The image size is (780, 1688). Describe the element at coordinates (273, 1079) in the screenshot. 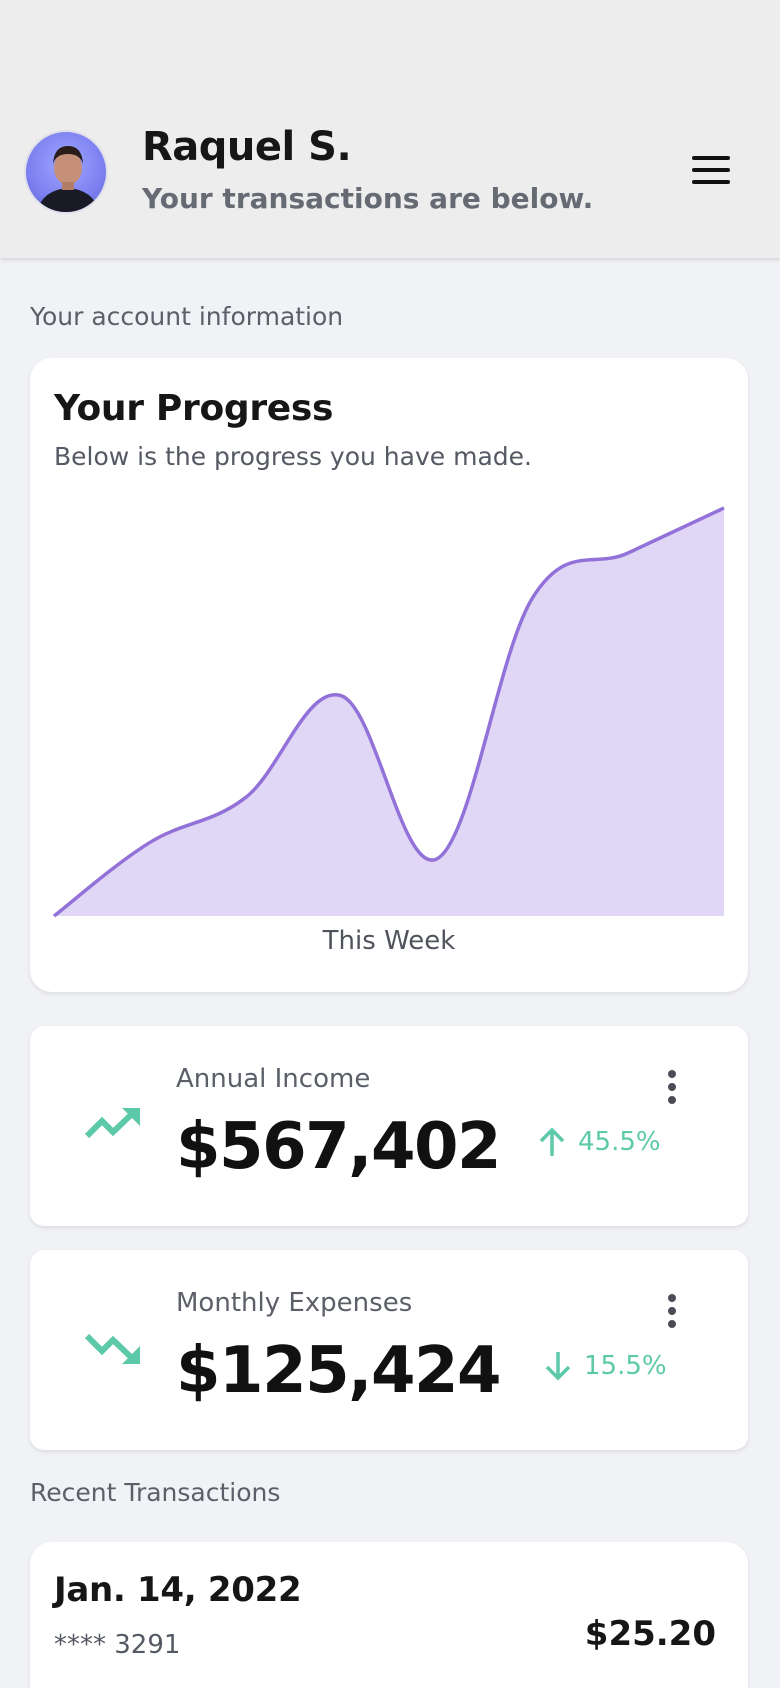

I see `stat-label: Annual Income` at that location.